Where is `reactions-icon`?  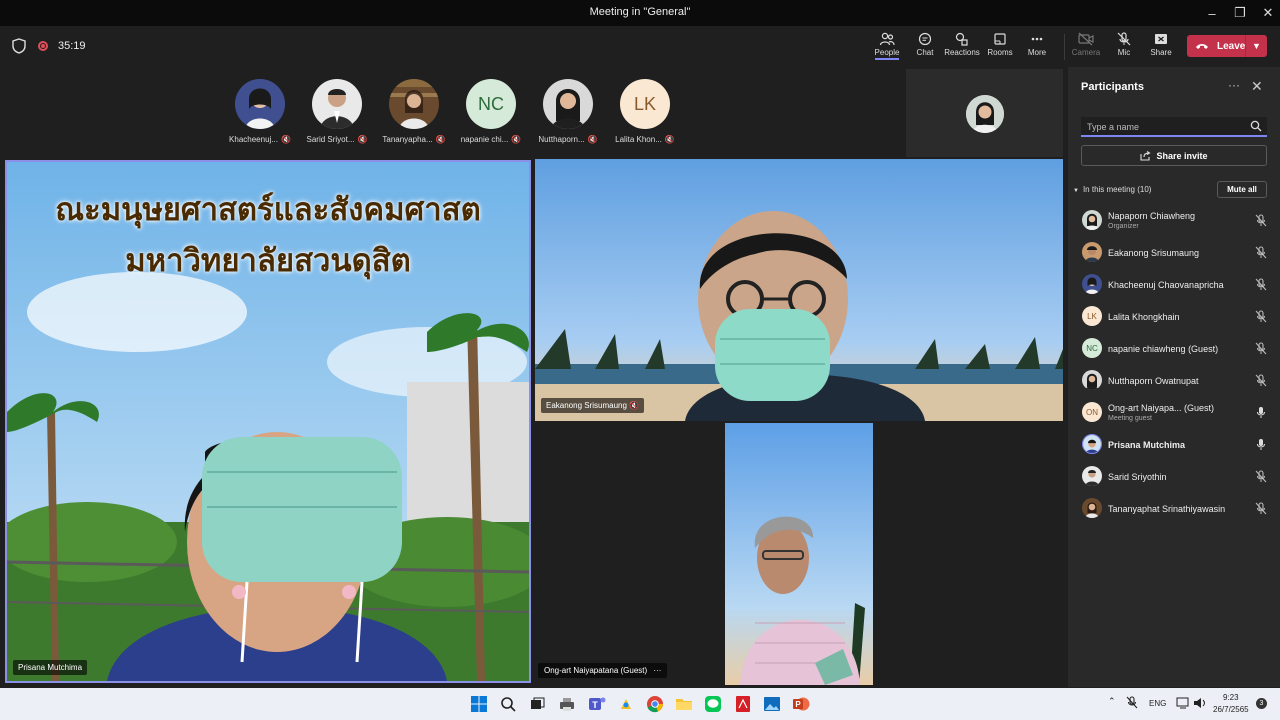
reactions-icon is located at coordinates (961, 39).